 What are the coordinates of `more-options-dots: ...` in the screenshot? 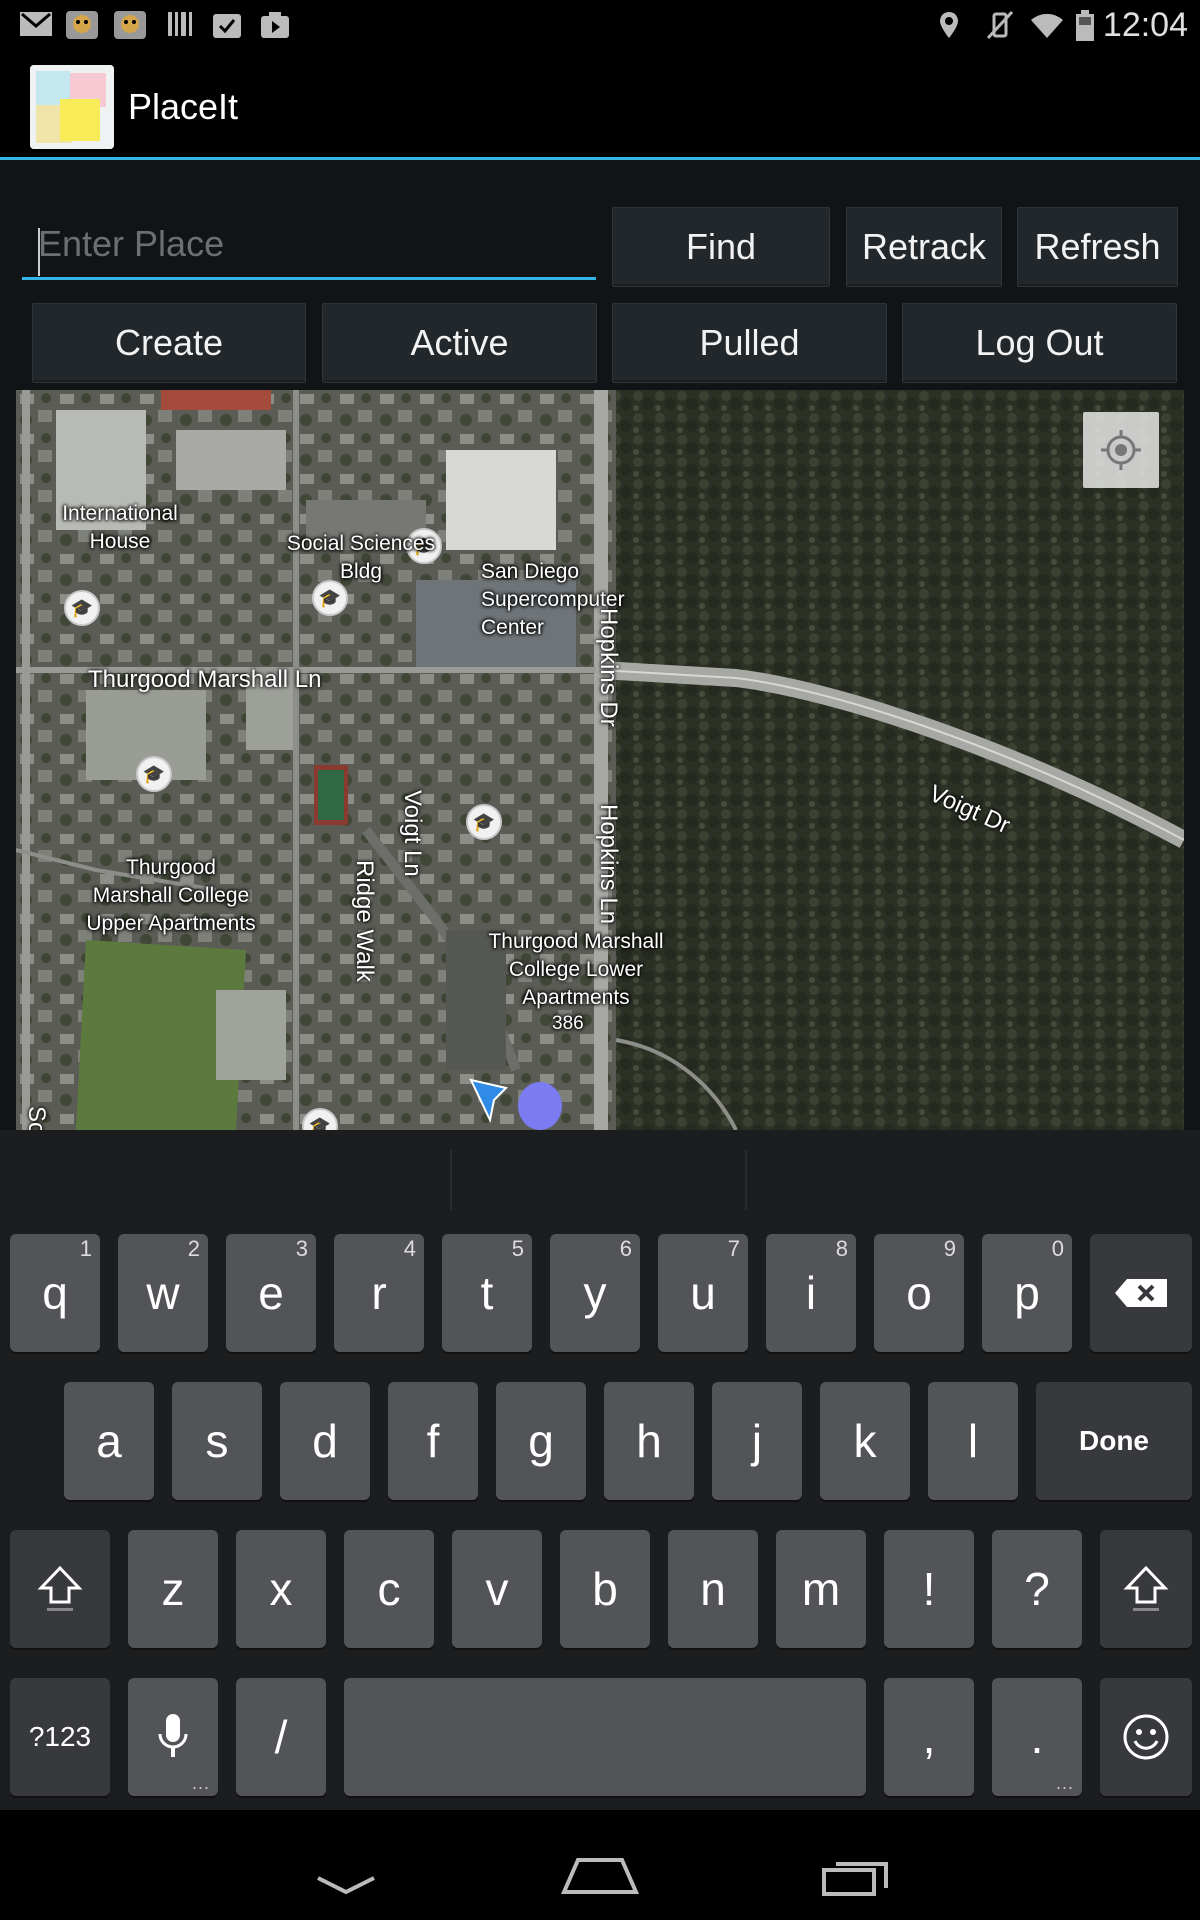 It's located at (1064, 1783).